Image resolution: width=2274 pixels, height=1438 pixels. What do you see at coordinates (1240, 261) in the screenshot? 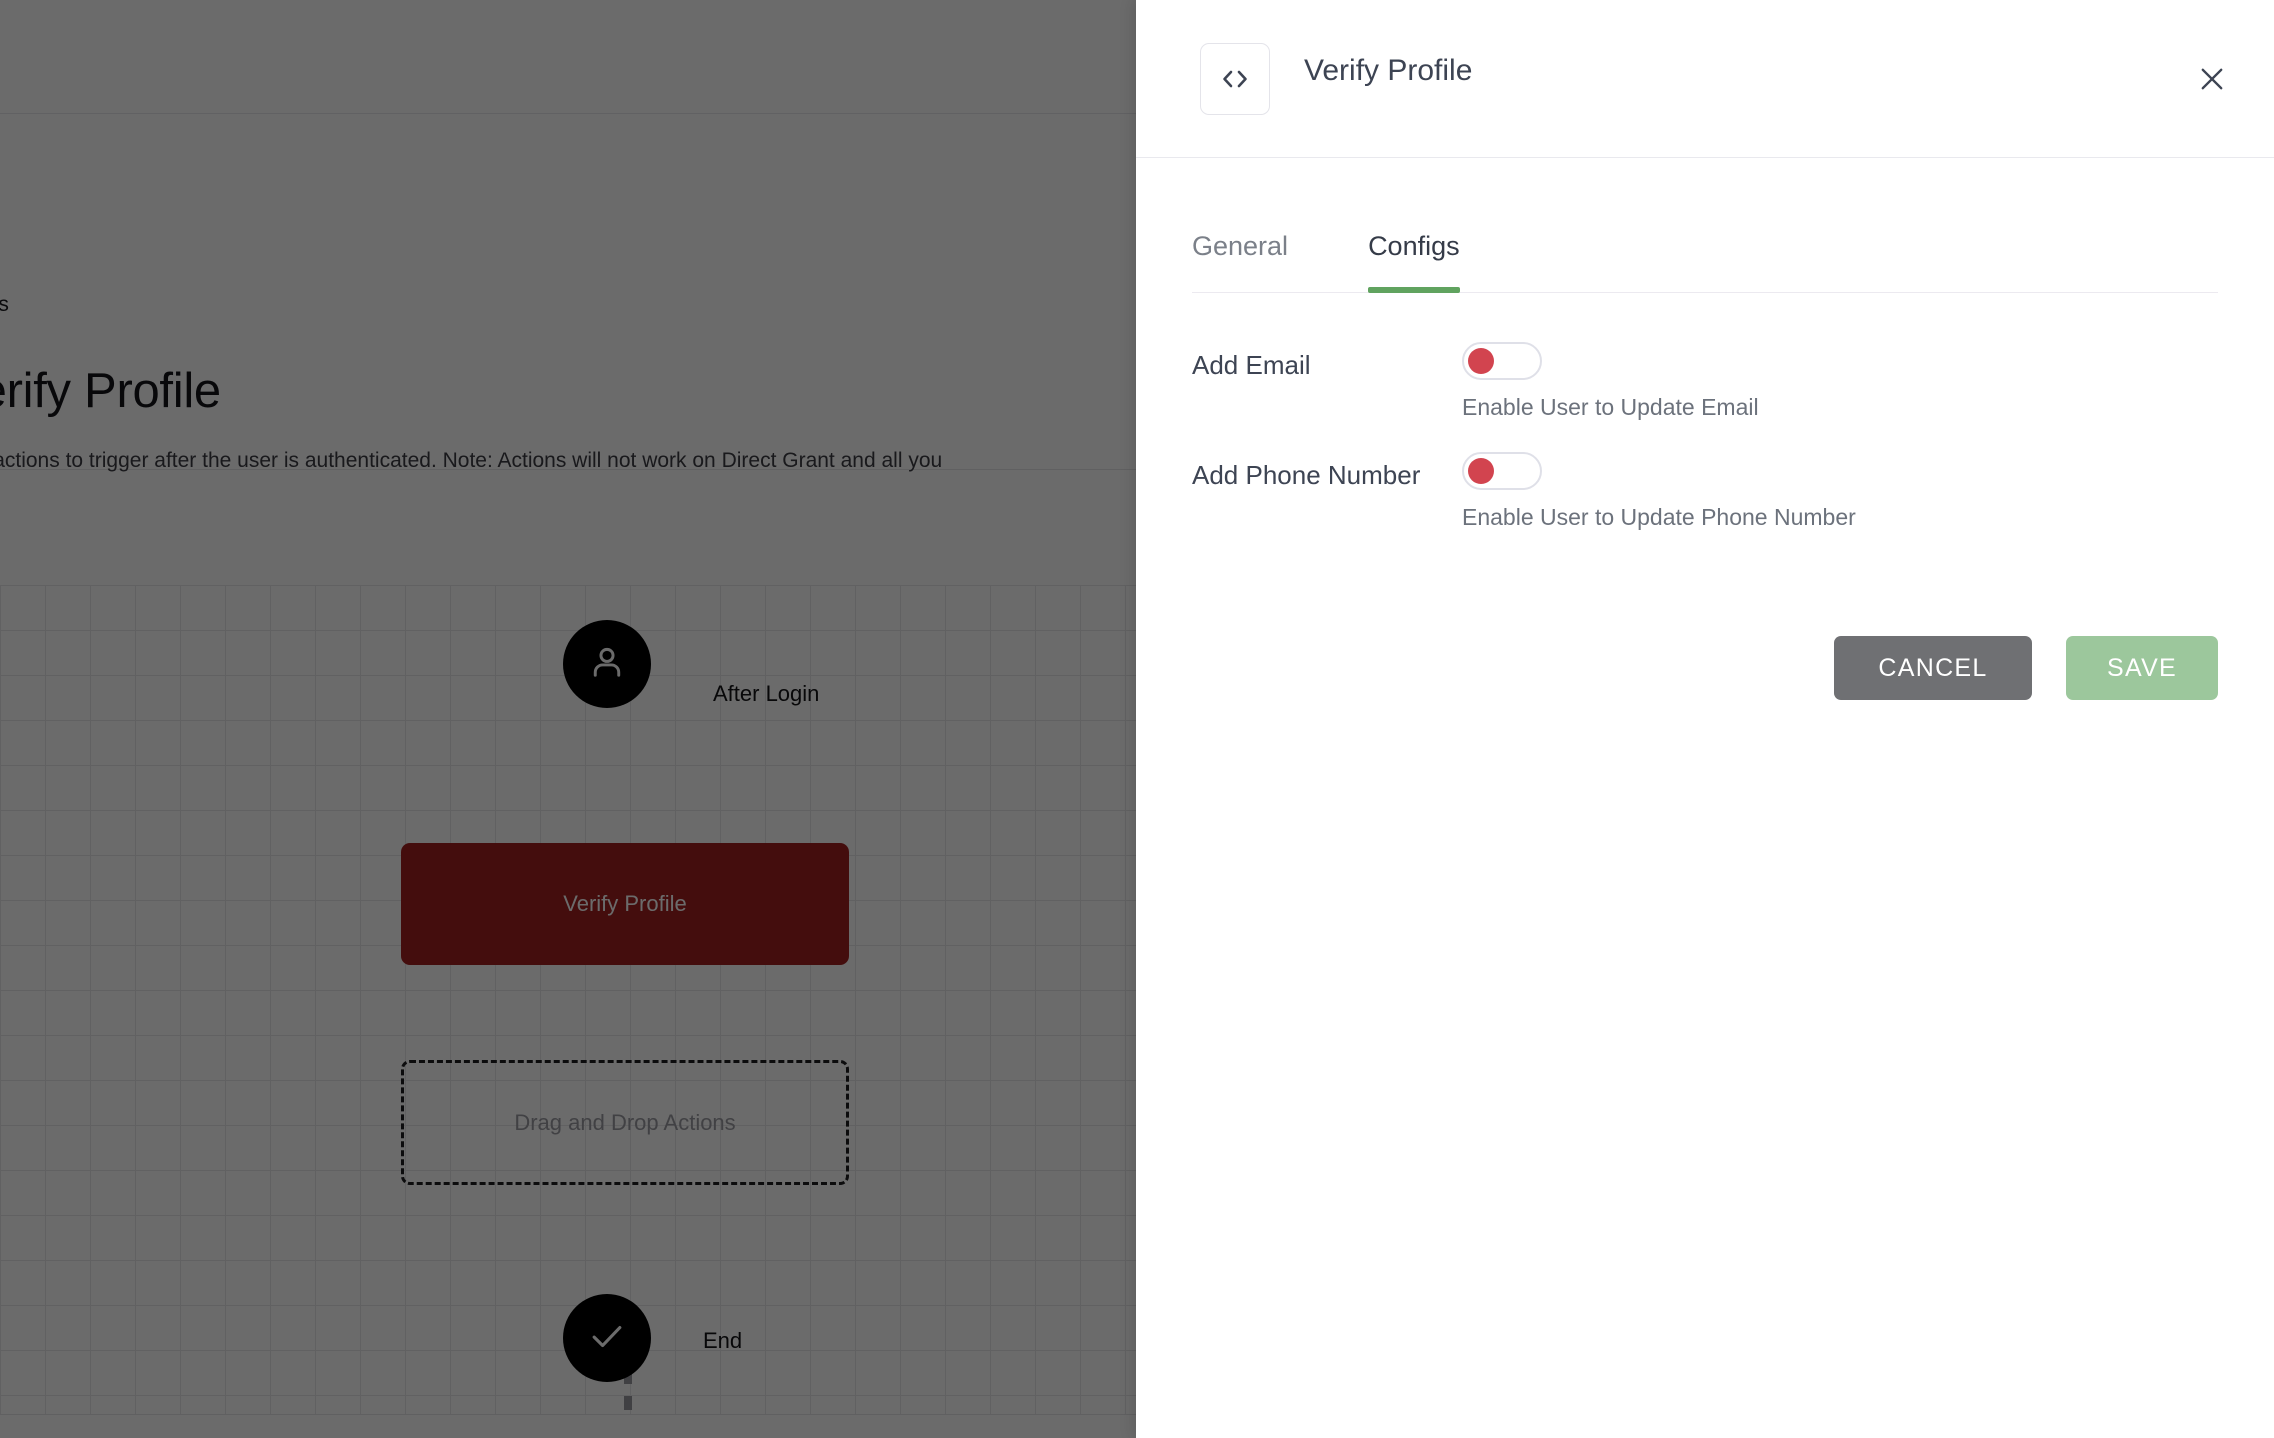
I see `tab-general: General` at bounding box center [1240, 261].